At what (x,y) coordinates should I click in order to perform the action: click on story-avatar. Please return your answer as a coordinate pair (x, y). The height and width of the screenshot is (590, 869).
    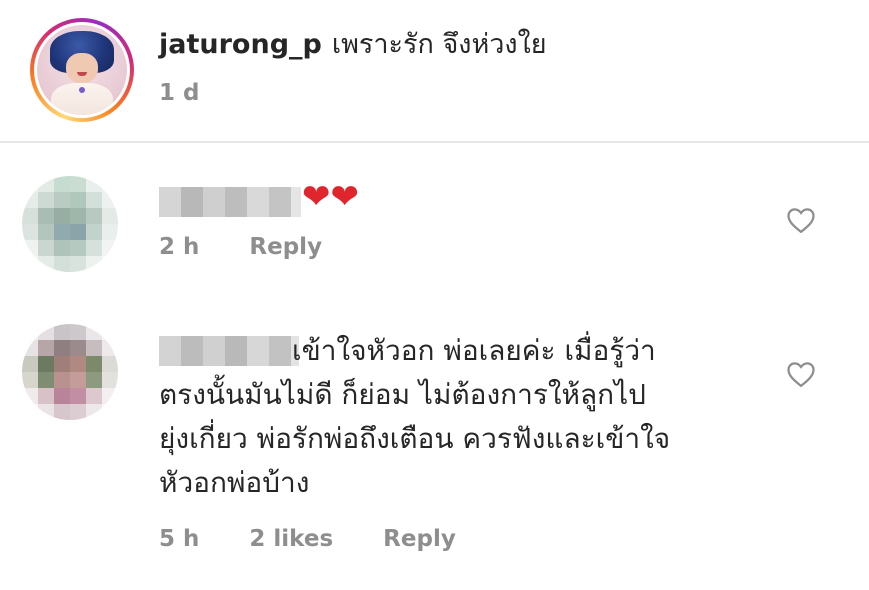
    Looking at the image, I should click on (82, 70).